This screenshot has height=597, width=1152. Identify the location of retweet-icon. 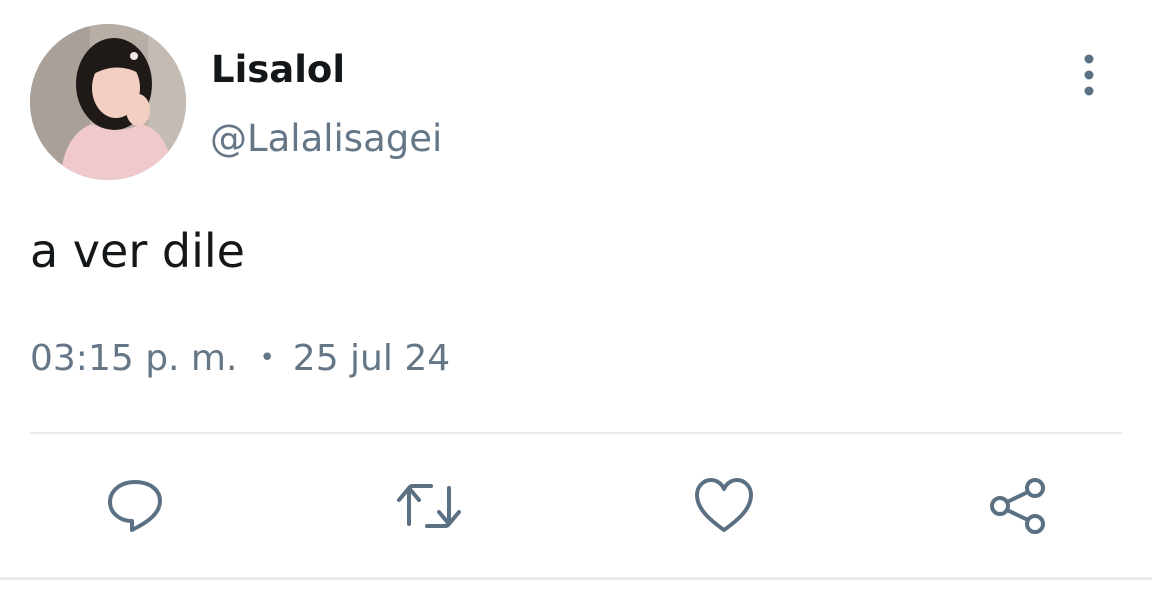
(429, 506).